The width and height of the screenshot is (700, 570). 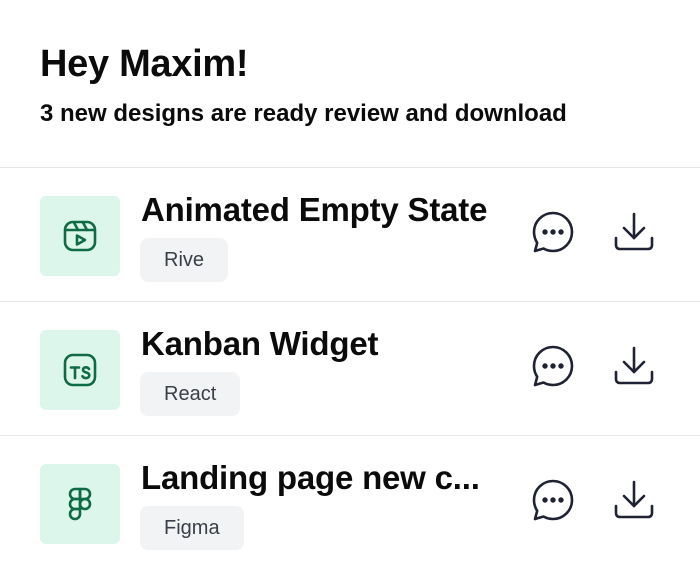 What do you see at coordinates (192, 528) in the screenshot?
I see `design-tag: Figma` at bounding box center [192, 528].